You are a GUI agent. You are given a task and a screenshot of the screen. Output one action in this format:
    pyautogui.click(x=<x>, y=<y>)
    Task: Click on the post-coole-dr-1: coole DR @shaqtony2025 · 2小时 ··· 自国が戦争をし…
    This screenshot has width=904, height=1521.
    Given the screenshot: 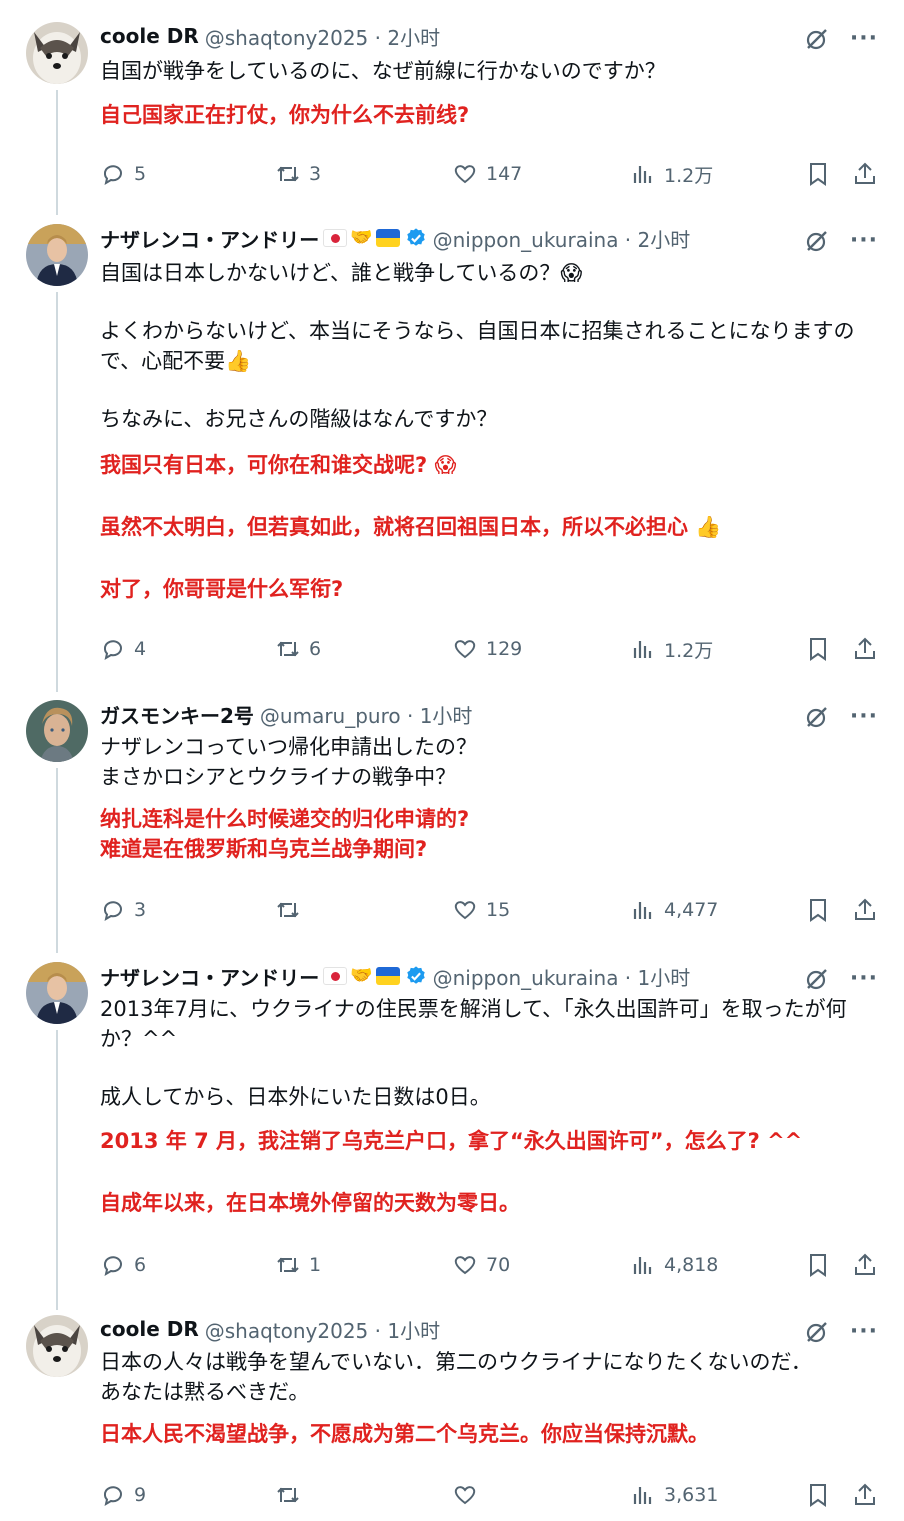 What is the action you would take?
    pyautogui.click(x=452, y=117)
    